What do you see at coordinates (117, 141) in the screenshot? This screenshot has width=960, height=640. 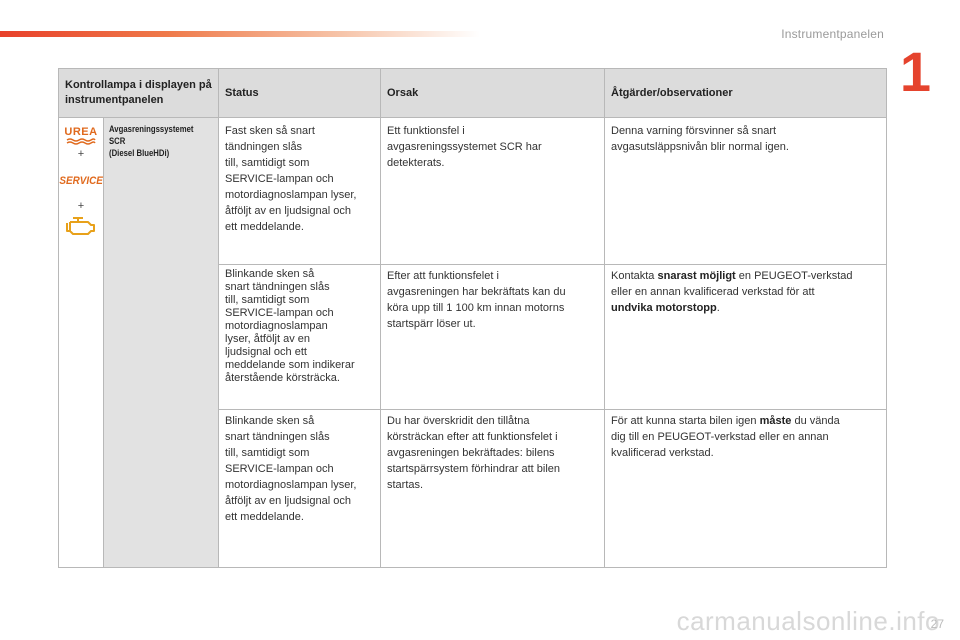 I see `system-name-line: SCR` at bounding box center [117, 141].